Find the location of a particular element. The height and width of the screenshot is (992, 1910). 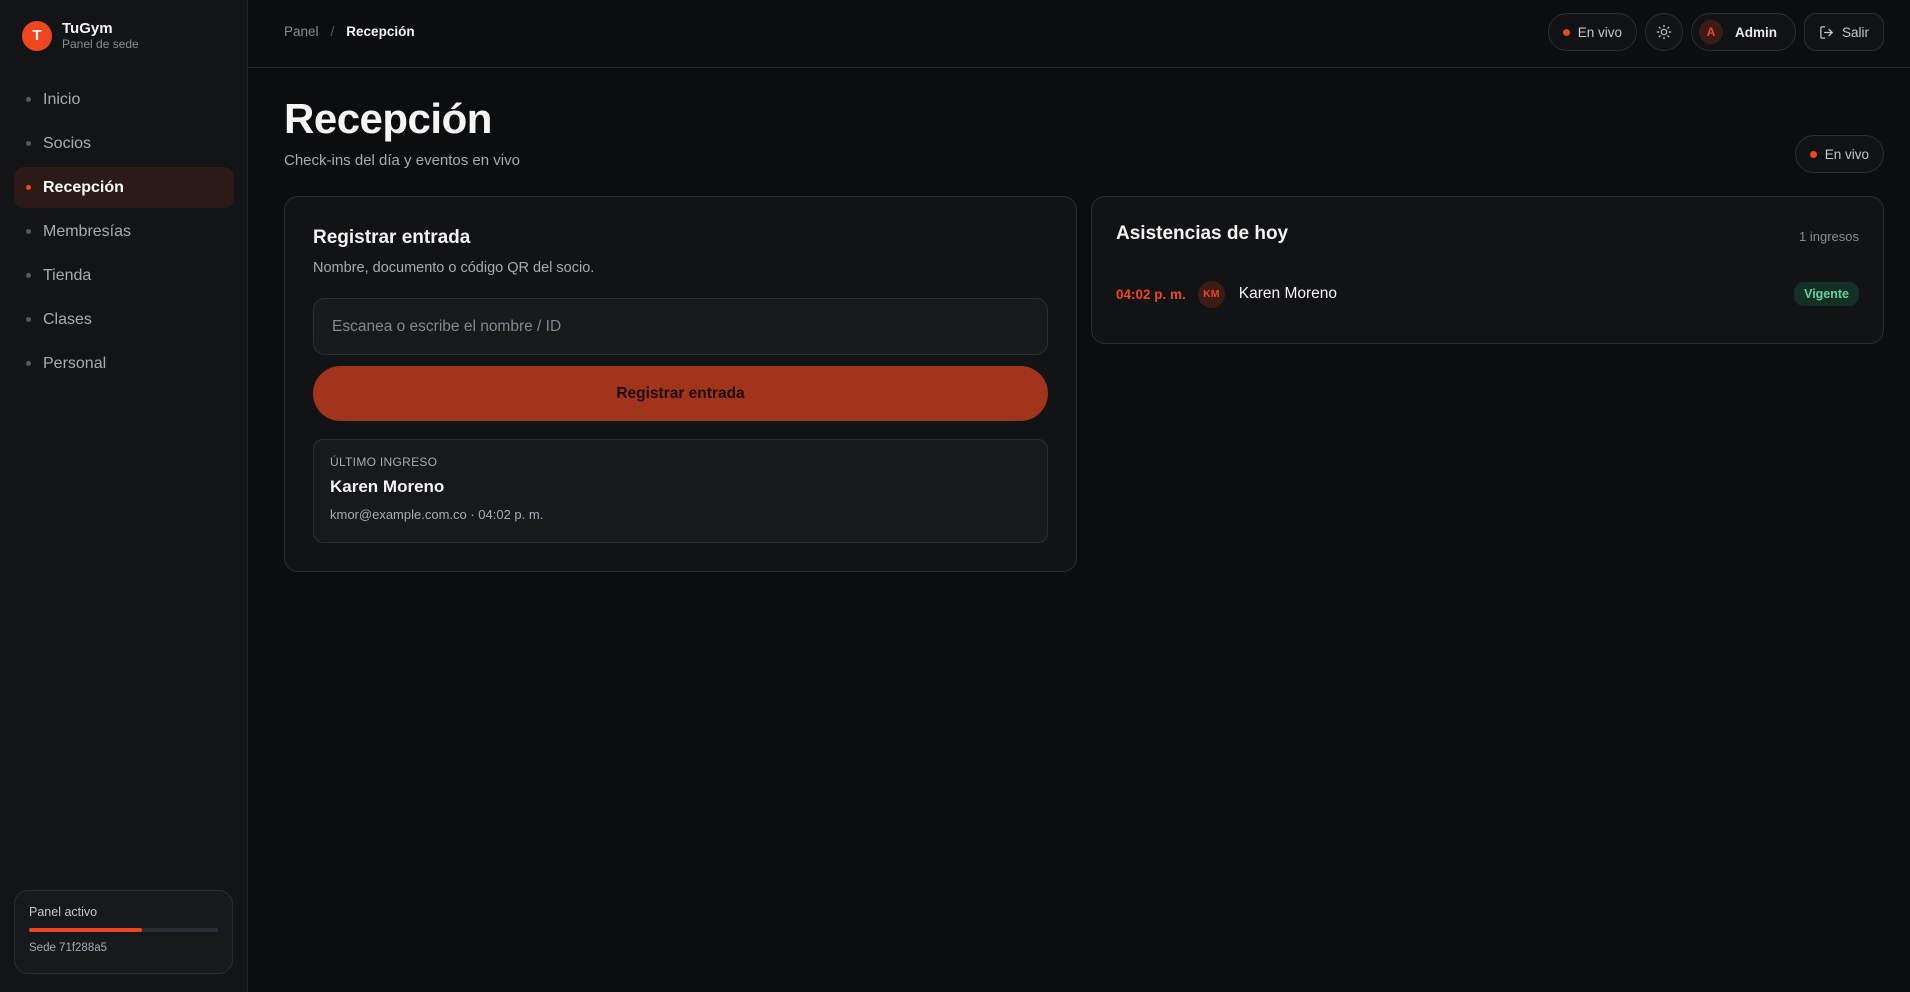

last-entry-name: Karen Moreno is located at coordinates (387, 486).